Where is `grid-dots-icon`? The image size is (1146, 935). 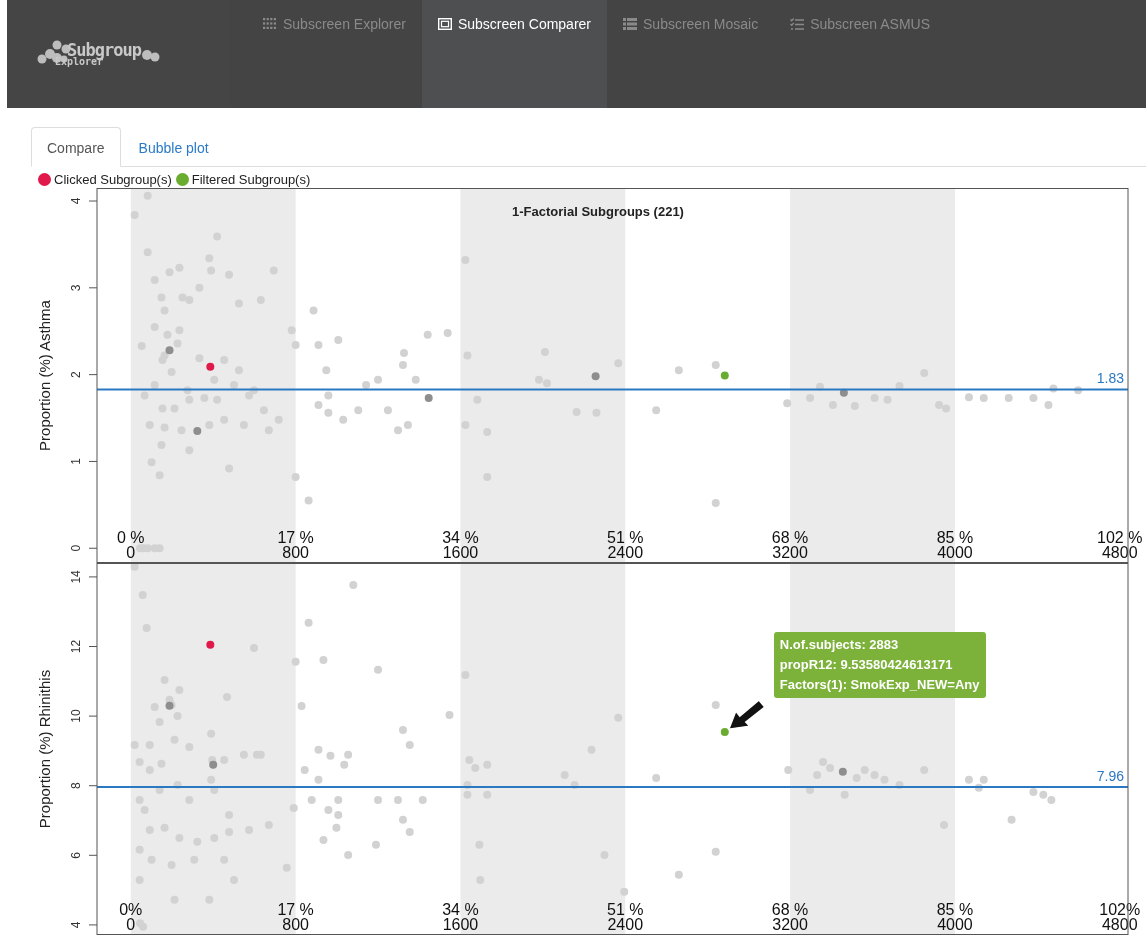 grid-dots-icon is located at coordinates (270, 24).